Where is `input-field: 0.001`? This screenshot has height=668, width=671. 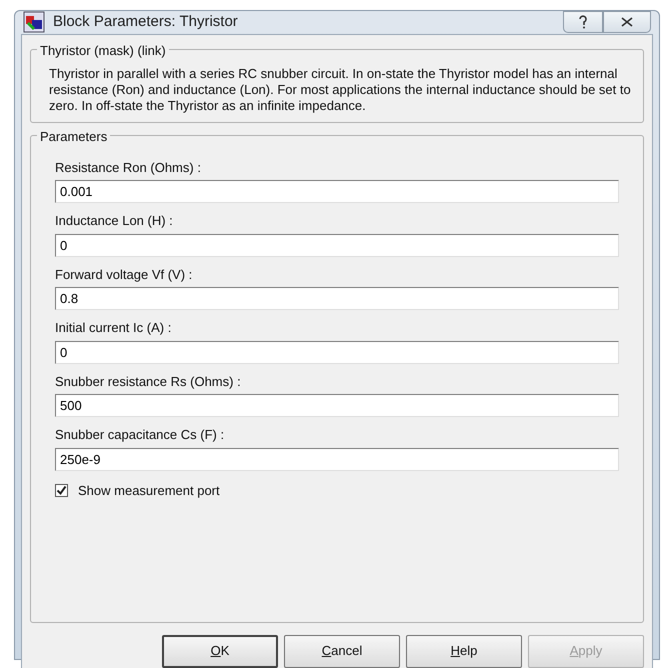 input-field: 0.001 is located at coordinates (337, 191).